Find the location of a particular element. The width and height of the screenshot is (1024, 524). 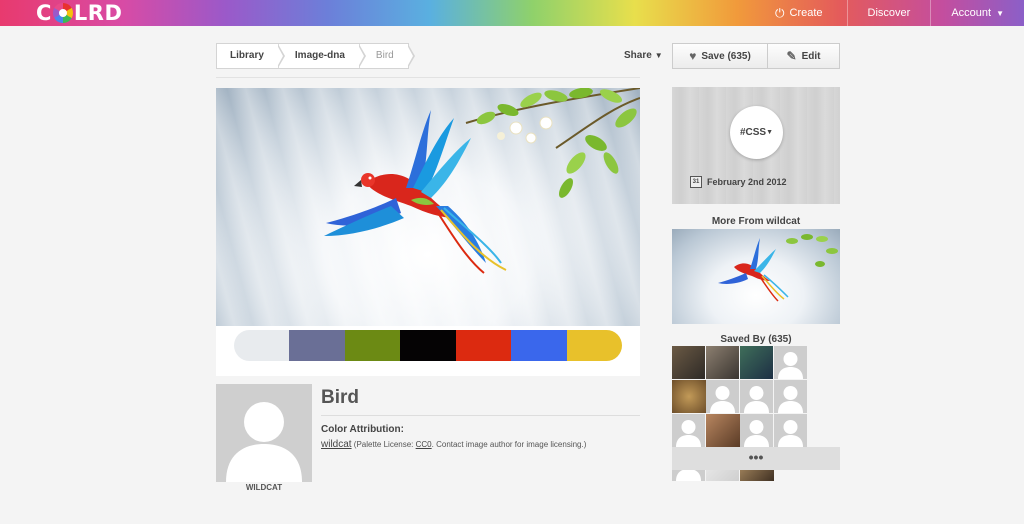

action-buttons: ♥ Save (635) ✎ Edit is located at coordinates (756, 56).